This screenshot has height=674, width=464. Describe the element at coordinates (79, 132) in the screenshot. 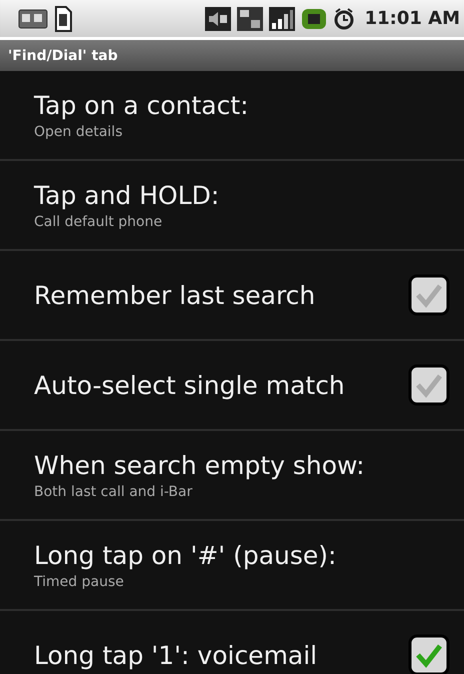

I see `setting-summary: Open details` at that location.